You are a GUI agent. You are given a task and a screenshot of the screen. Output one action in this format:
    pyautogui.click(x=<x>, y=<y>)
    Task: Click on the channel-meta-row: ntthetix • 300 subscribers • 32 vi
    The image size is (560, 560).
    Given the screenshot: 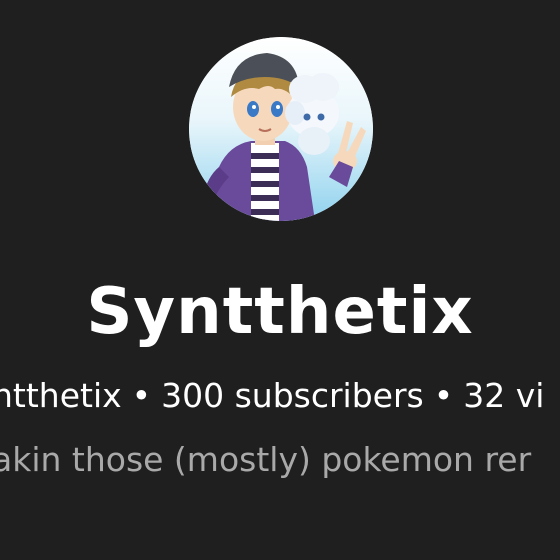 What is the action you would take?
    pyautogui.click(x=272, y=396)
    